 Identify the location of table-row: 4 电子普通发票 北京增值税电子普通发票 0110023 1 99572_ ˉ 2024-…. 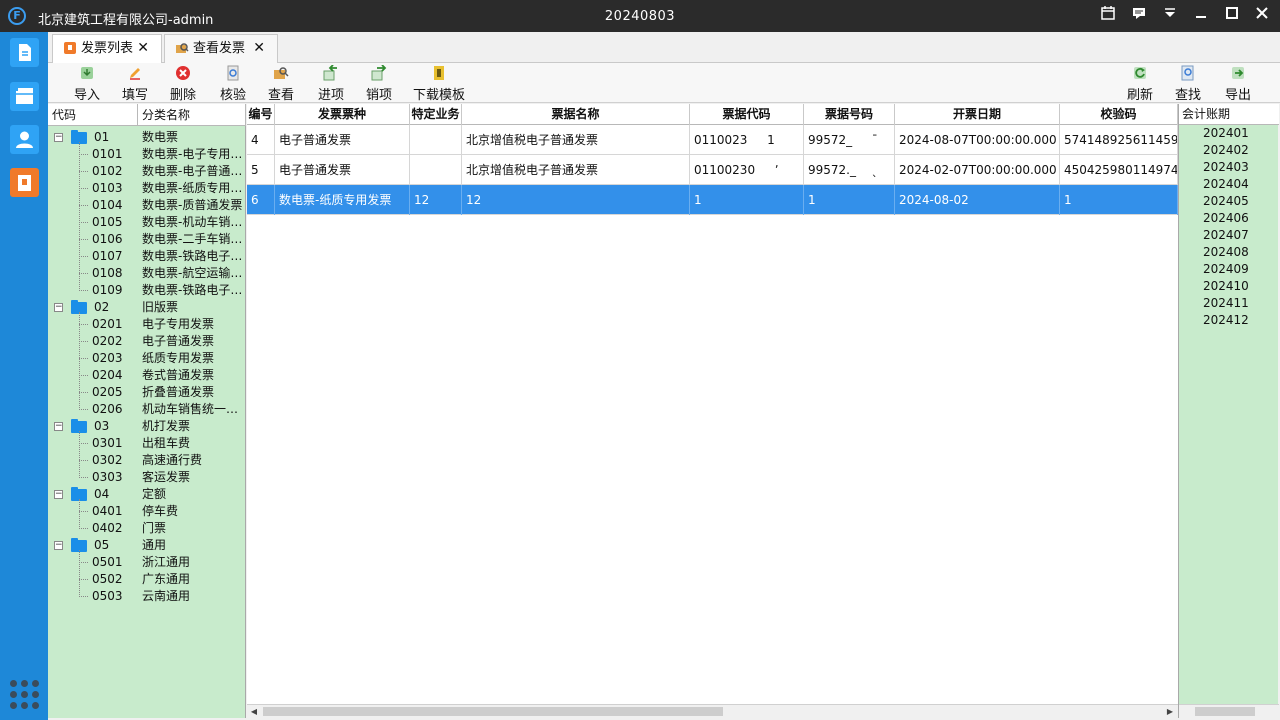
(712, 140).